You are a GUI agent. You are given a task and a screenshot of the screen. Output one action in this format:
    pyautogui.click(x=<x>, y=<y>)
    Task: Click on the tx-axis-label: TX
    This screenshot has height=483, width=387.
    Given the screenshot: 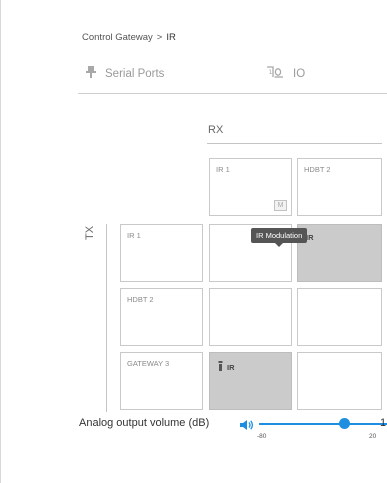 What is the action you would take?
    pyautogui.click(x=90, y=232)
    